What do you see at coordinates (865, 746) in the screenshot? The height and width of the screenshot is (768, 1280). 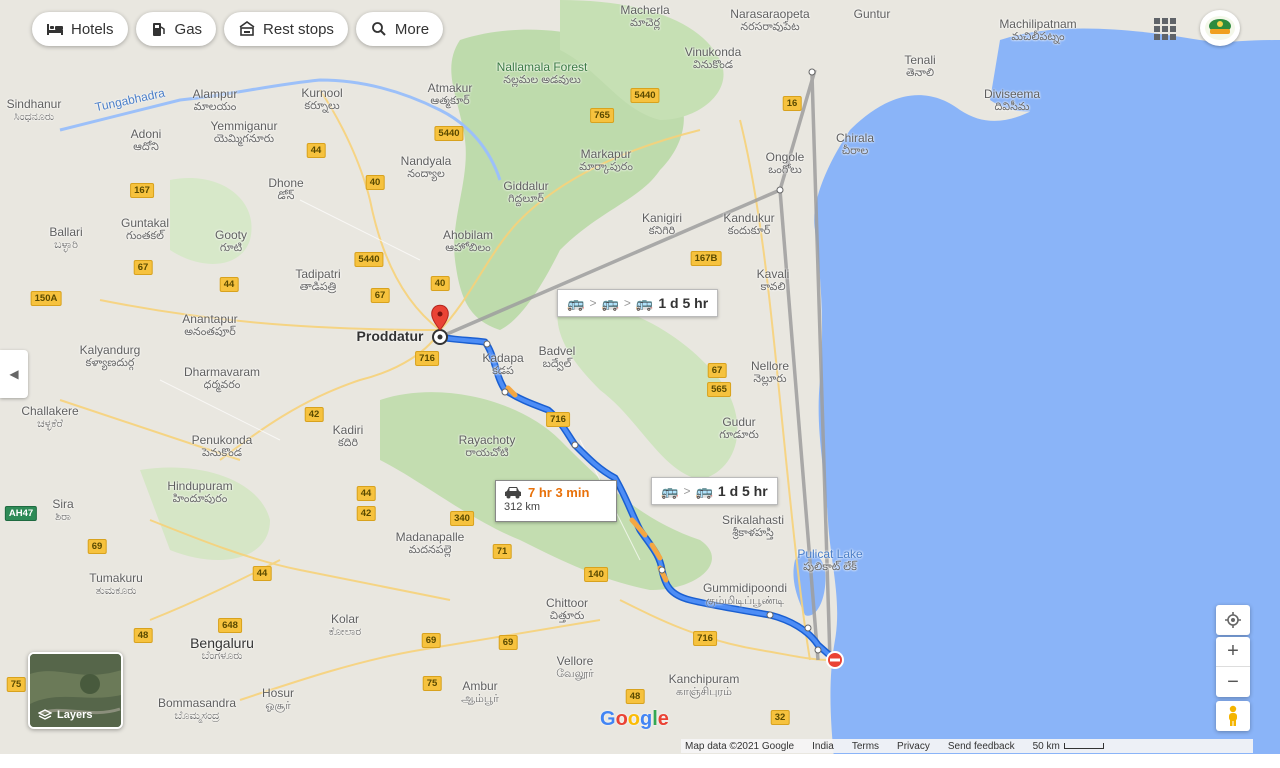 I see `terms-link: Terms` at bounding box center [865, 746].